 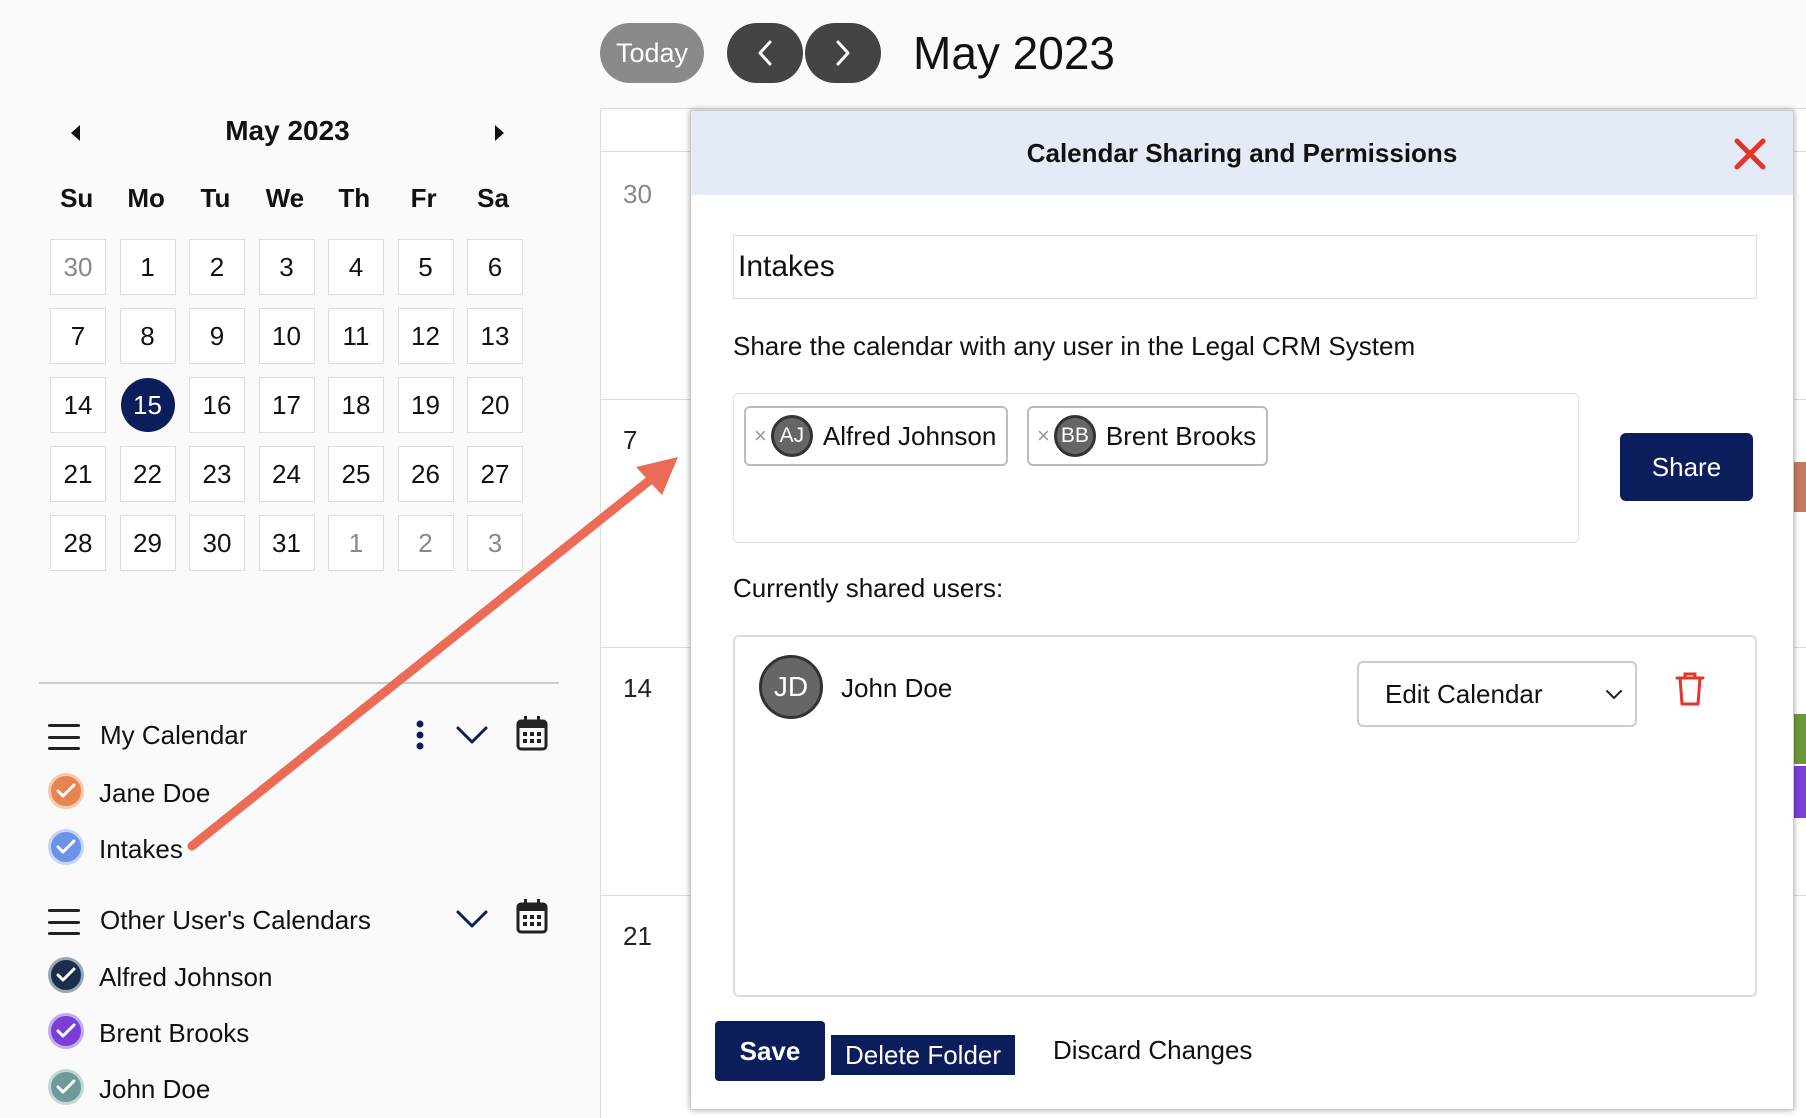 I want to click on sidebar-divider, so click(x=299, y=683).